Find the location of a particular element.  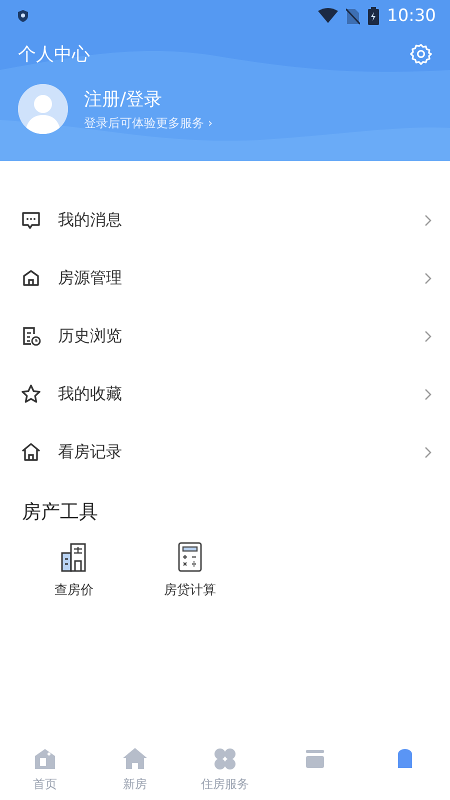

tool-button: 查房价 is located at coordinates (74, 570).